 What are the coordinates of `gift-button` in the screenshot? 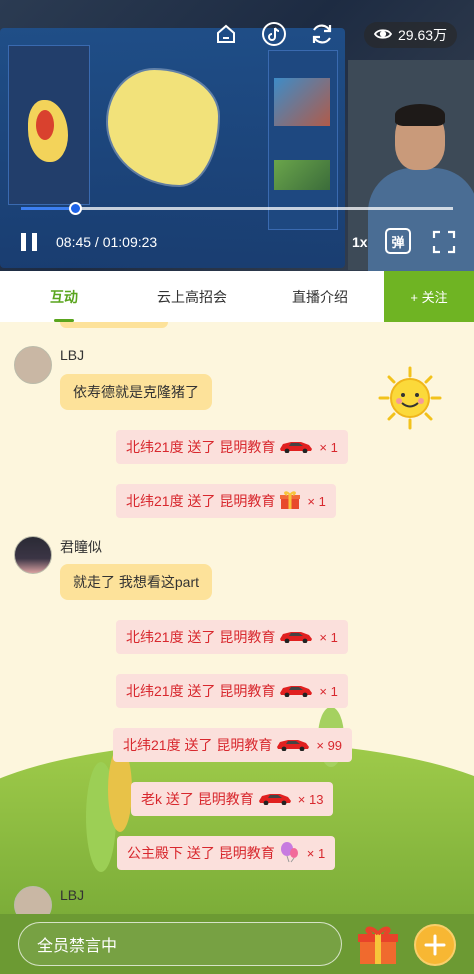 It's located at (378, 944).